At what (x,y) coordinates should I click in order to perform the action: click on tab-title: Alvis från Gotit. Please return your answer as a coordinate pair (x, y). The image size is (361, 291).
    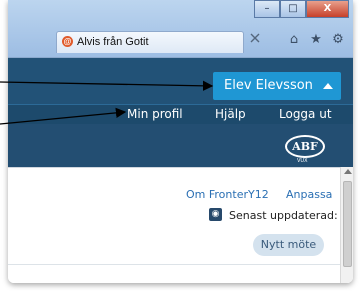
    Looking at the image, I should click on (113, 42).